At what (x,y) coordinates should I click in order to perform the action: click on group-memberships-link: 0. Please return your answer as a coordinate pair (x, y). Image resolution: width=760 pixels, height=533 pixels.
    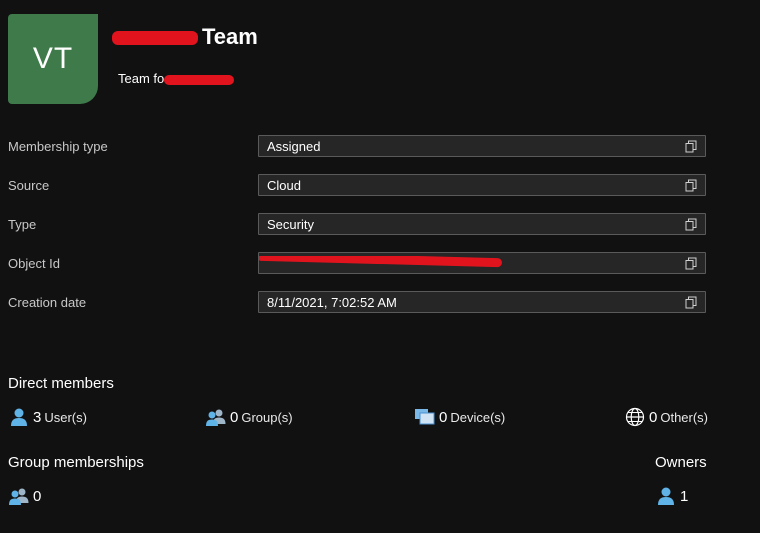
    Looking at the image, I should click on (26, 496).